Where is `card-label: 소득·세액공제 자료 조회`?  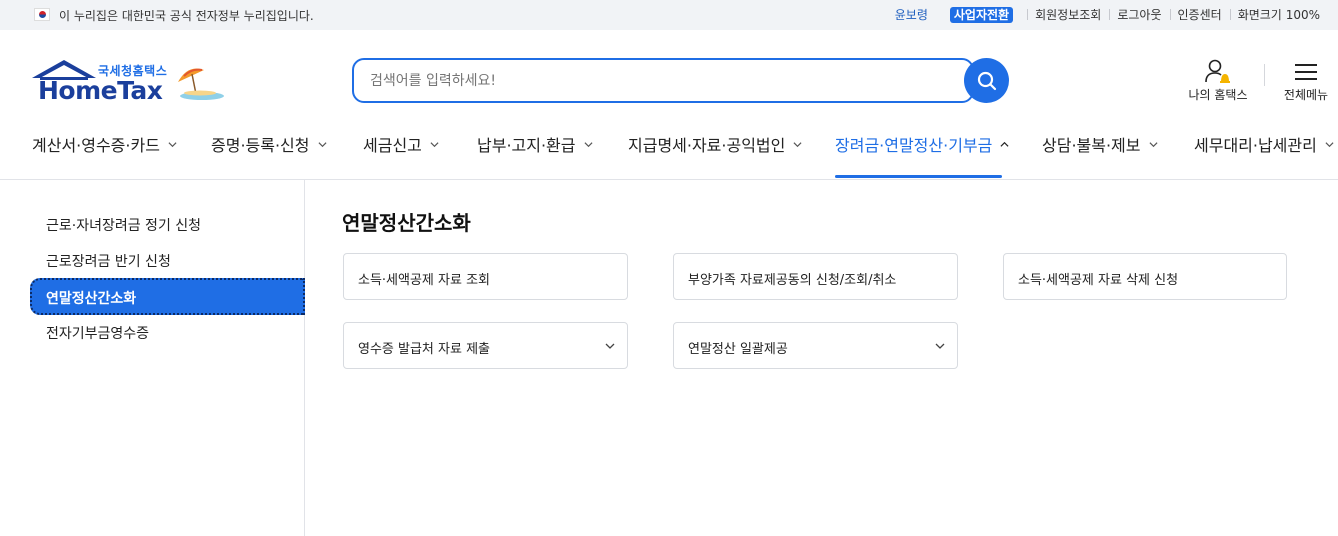
card-label: 소득·세액공제 자료 조회 is located at coordinates (424, 280).